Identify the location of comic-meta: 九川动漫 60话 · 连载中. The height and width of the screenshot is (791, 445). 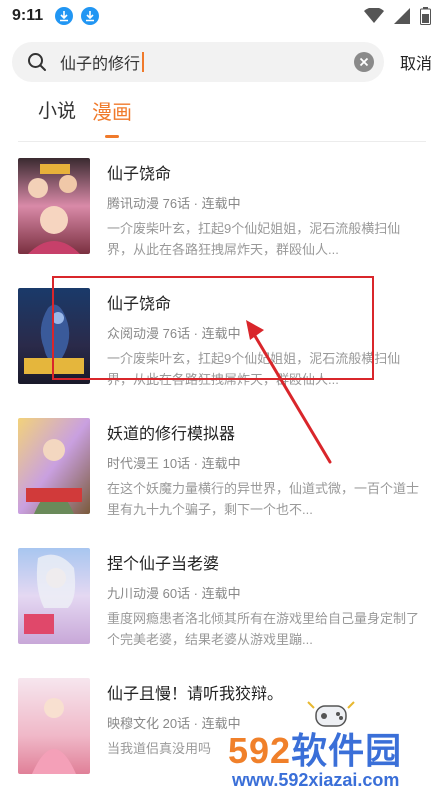
(174, 593).